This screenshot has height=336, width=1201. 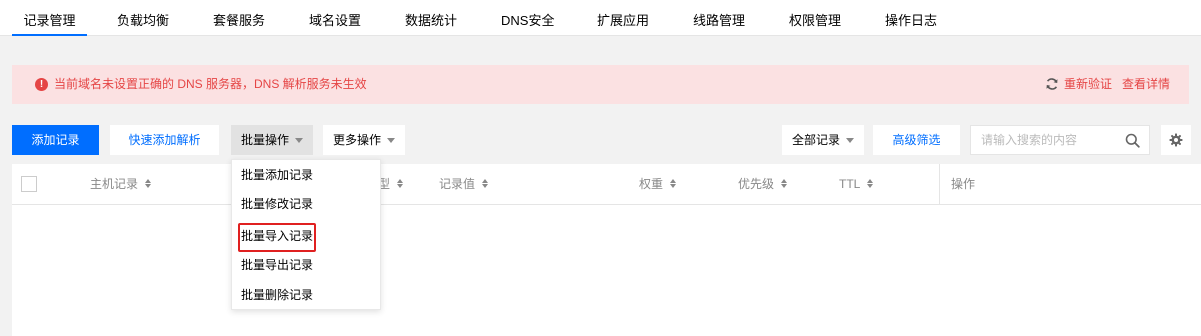 What do you see at coordinates (1088, 84) in the screenshot?
I see `revalidate-link: 重新验证` at bounding box center [1088, 84].